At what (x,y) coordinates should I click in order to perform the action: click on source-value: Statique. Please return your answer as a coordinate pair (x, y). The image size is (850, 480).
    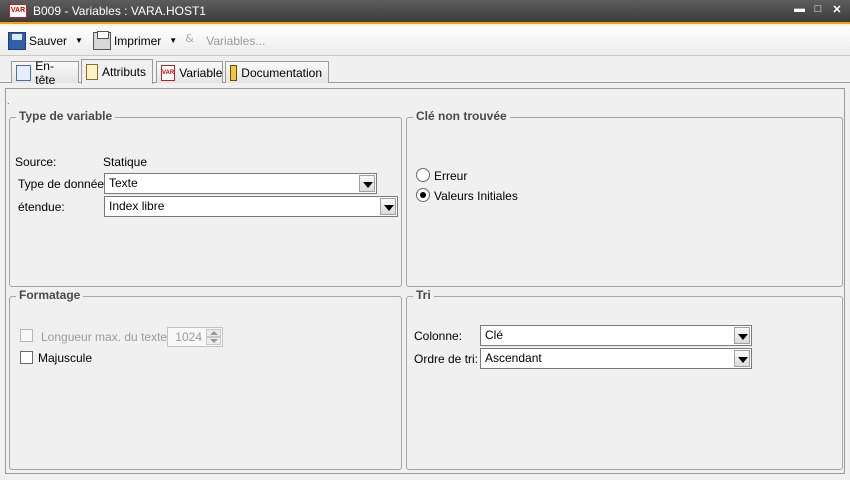
    Looking at the image, I should click on (125, 162).